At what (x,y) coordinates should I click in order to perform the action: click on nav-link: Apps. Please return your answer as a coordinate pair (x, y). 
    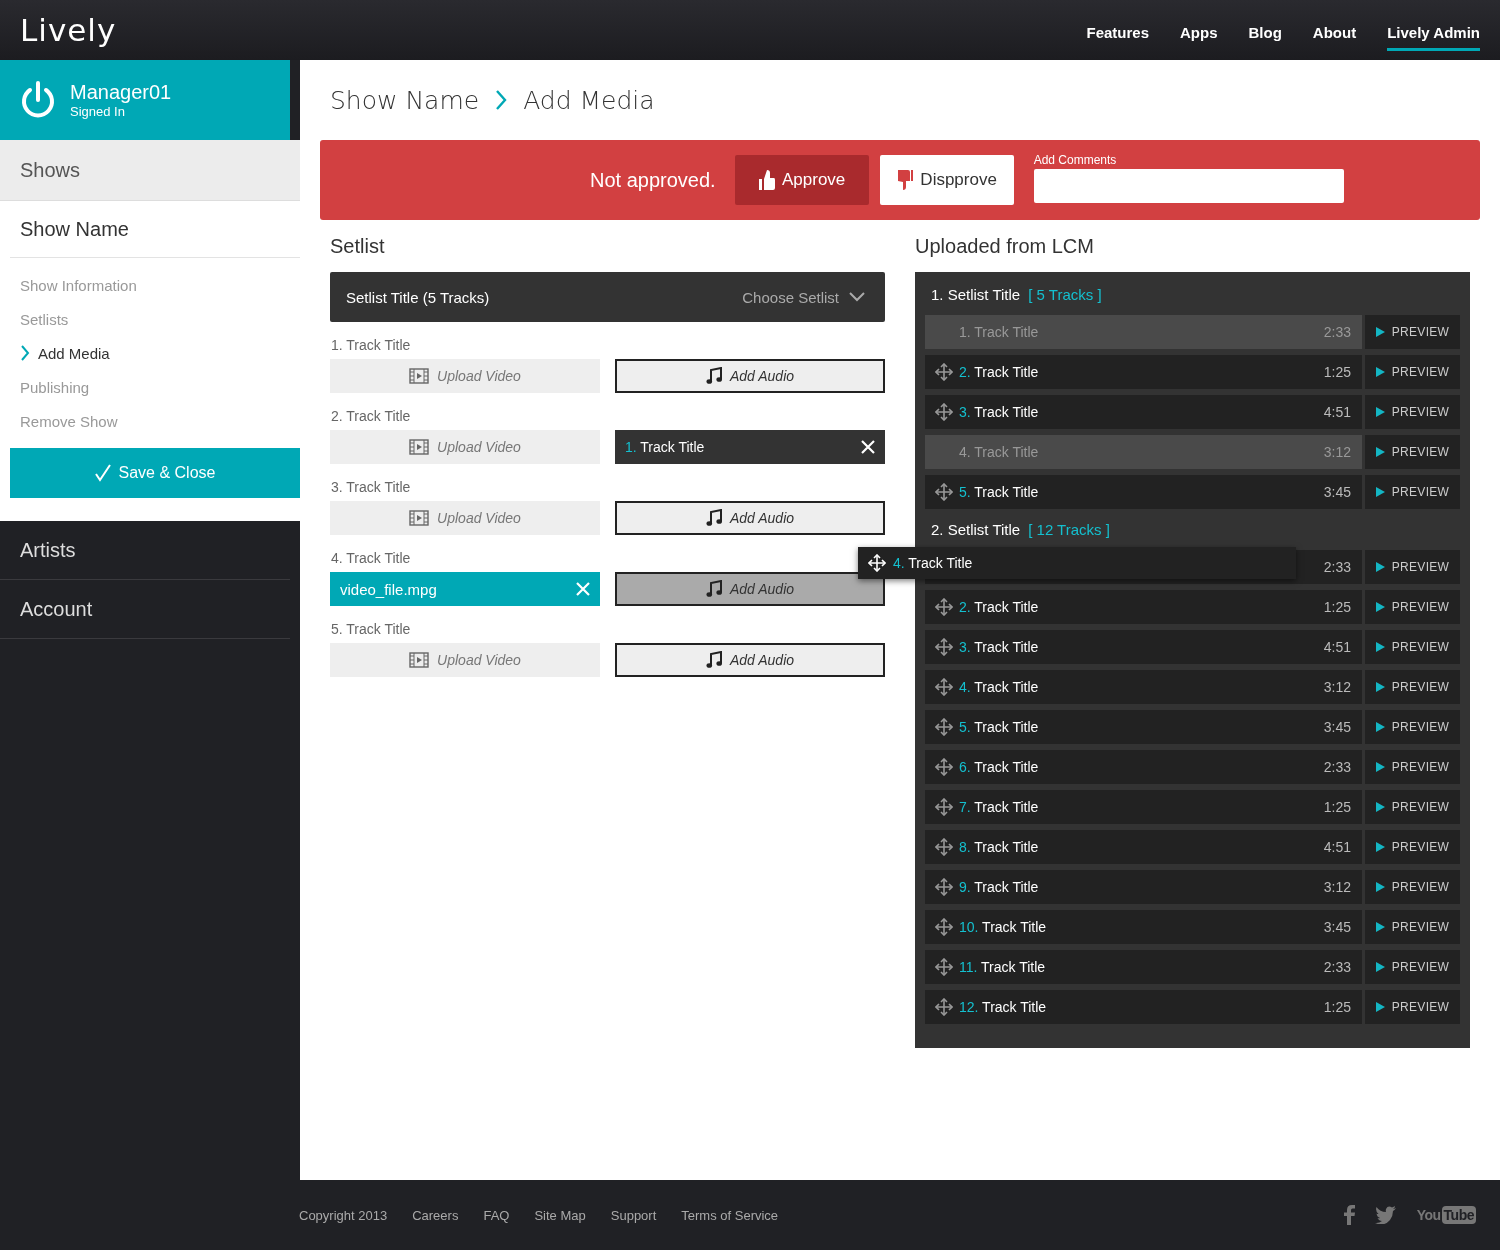
    Looking at the image, I should click on (1199, 33).